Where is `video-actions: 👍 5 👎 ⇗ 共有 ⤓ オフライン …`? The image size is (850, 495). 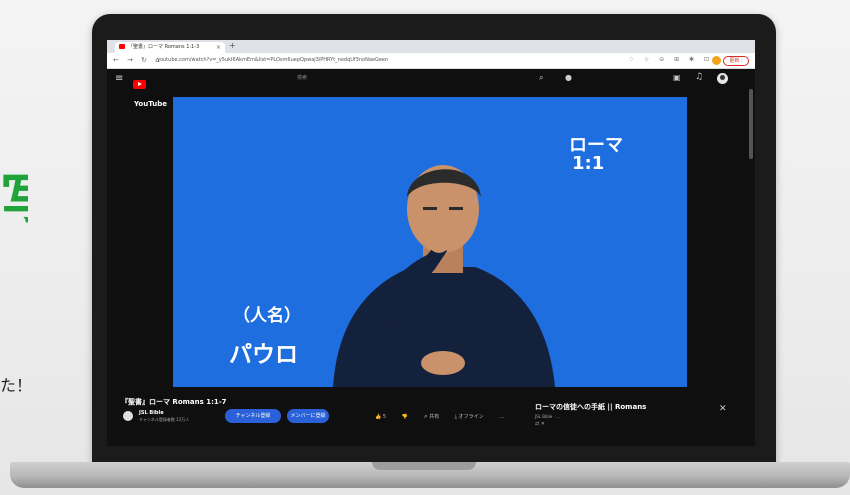 video-actions: 👍 5 👎 ⇗ 共有 ⤓ オフライン … is located at coordinates (446, 416).